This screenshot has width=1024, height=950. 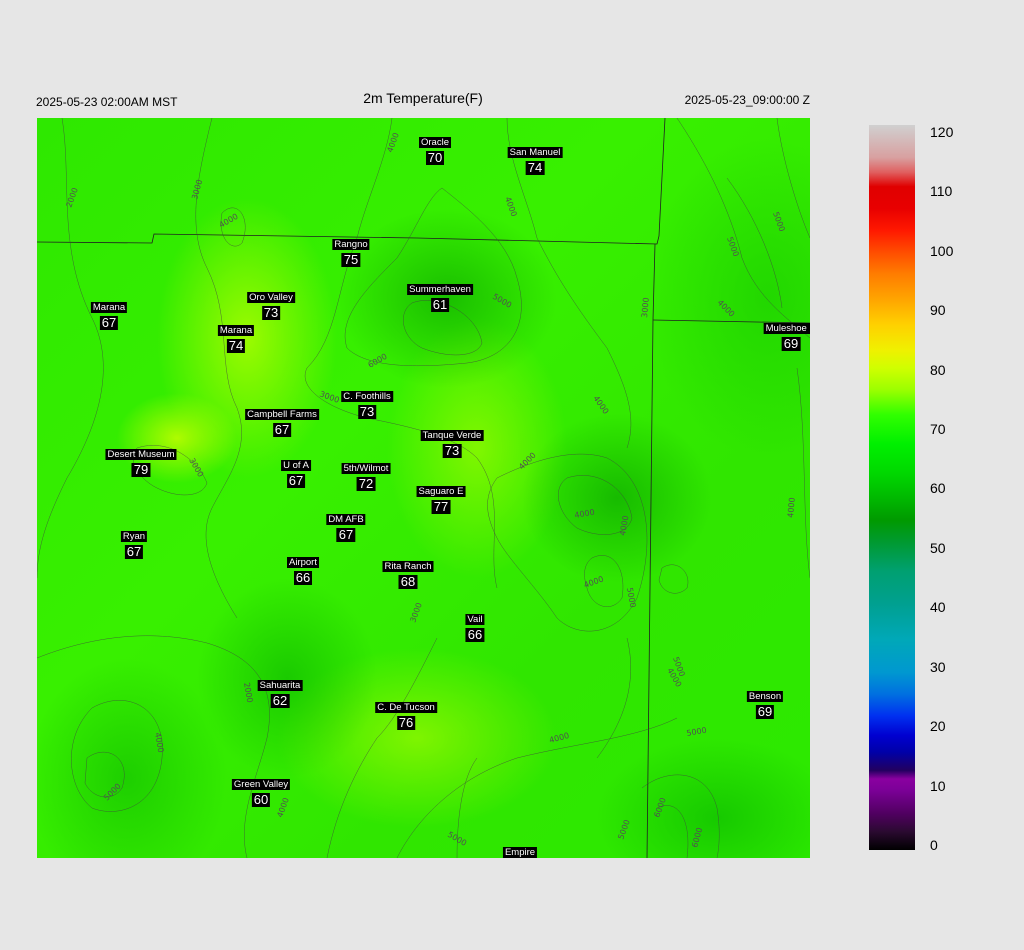 I want to click on colorbar-label: 100, so click(x=942, y=251).